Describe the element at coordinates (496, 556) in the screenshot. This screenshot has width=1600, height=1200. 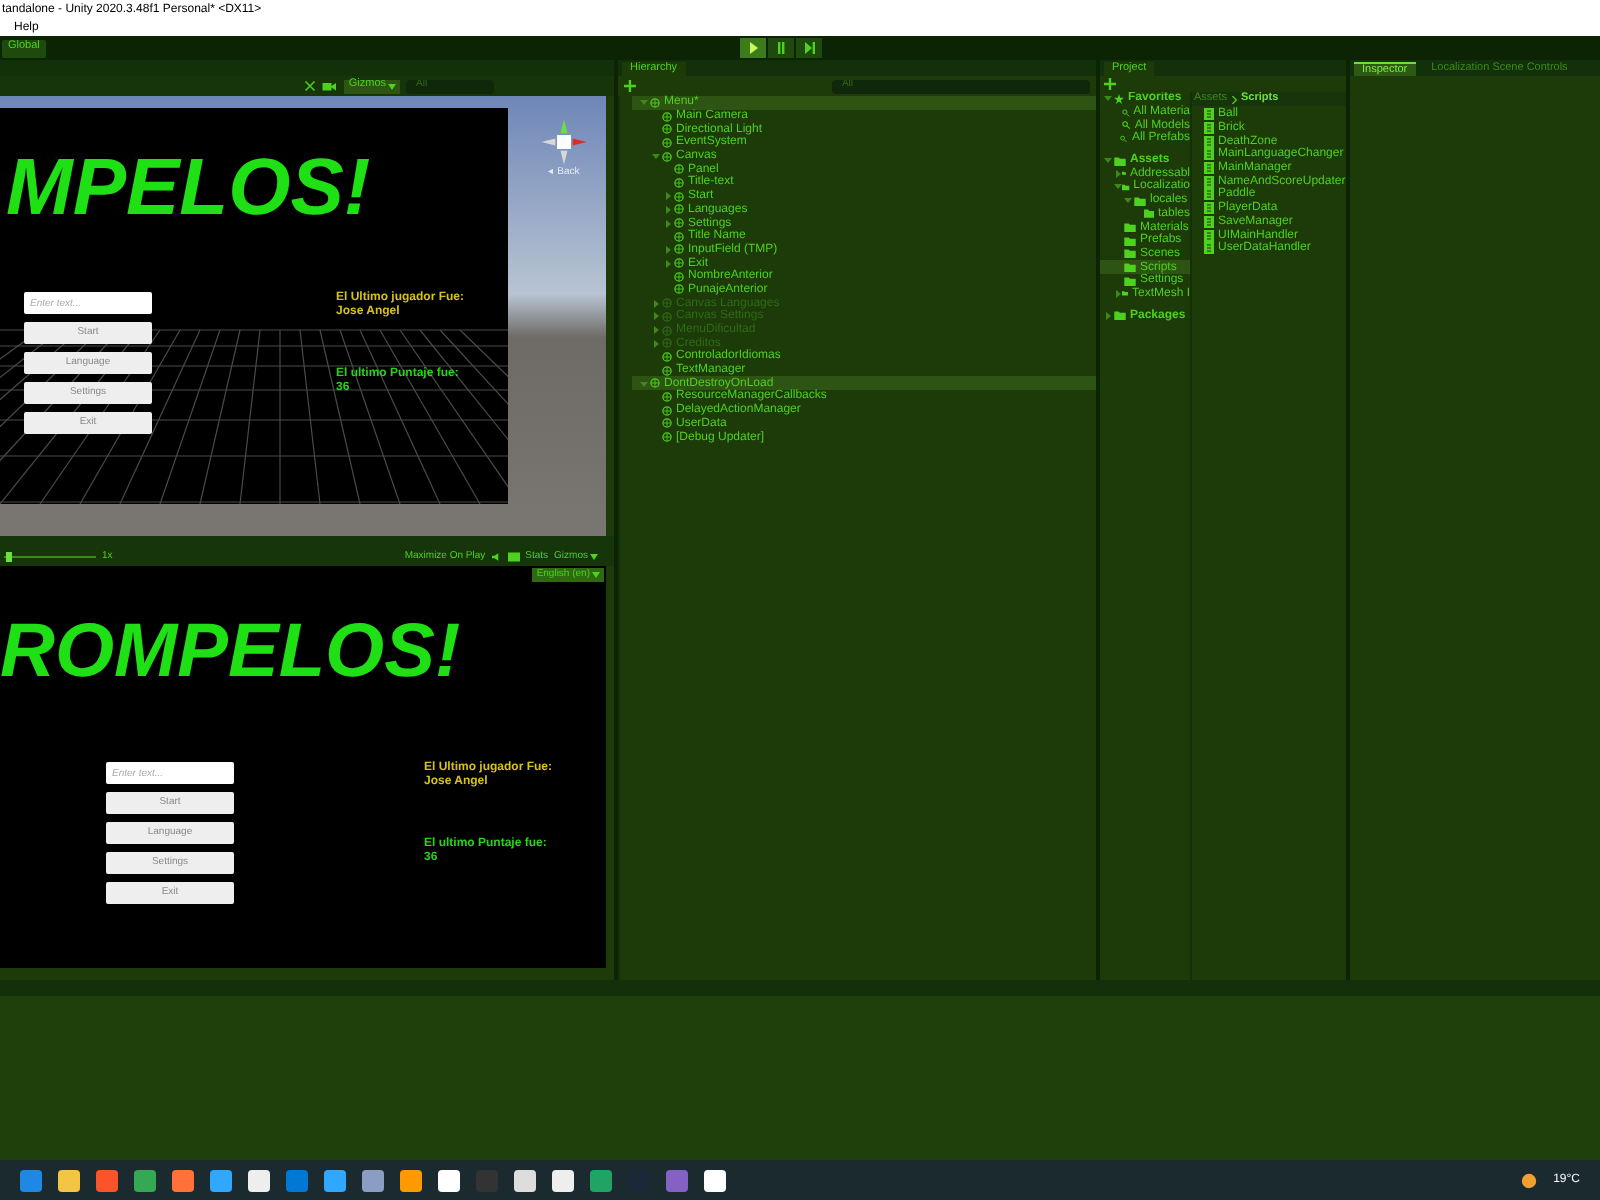
I see `speaker-icon` at that location.